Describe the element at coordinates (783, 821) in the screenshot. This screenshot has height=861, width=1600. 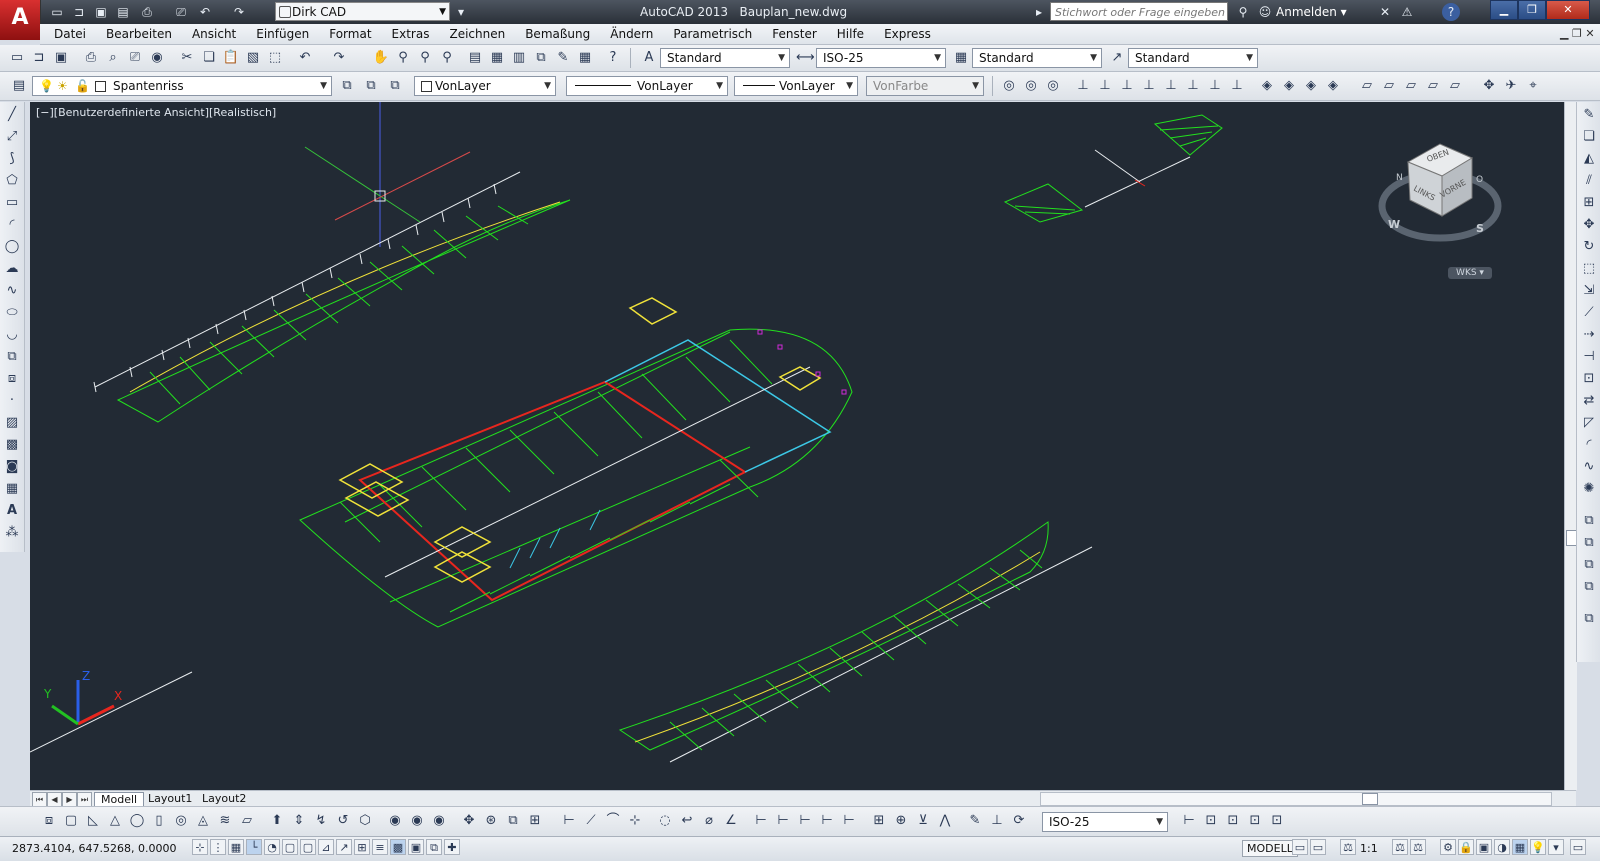
I see `baseline-dim-icon: ⊢` at that location.